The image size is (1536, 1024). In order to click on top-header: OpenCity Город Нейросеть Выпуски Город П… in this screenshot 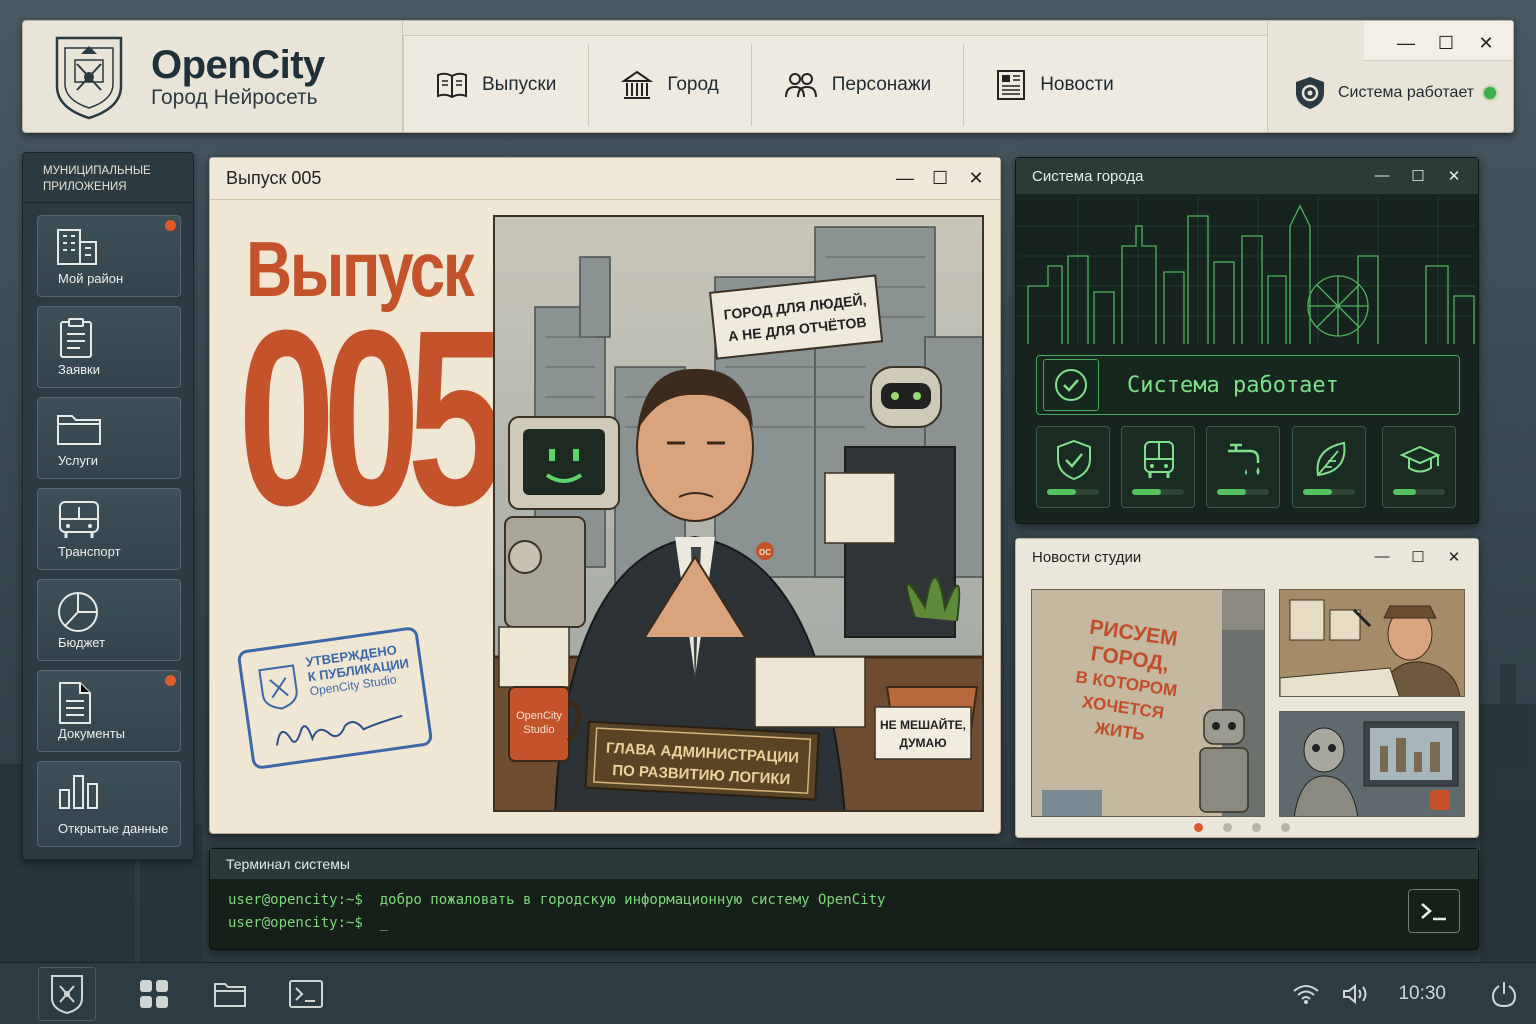, I will do `click(768, 76)`.